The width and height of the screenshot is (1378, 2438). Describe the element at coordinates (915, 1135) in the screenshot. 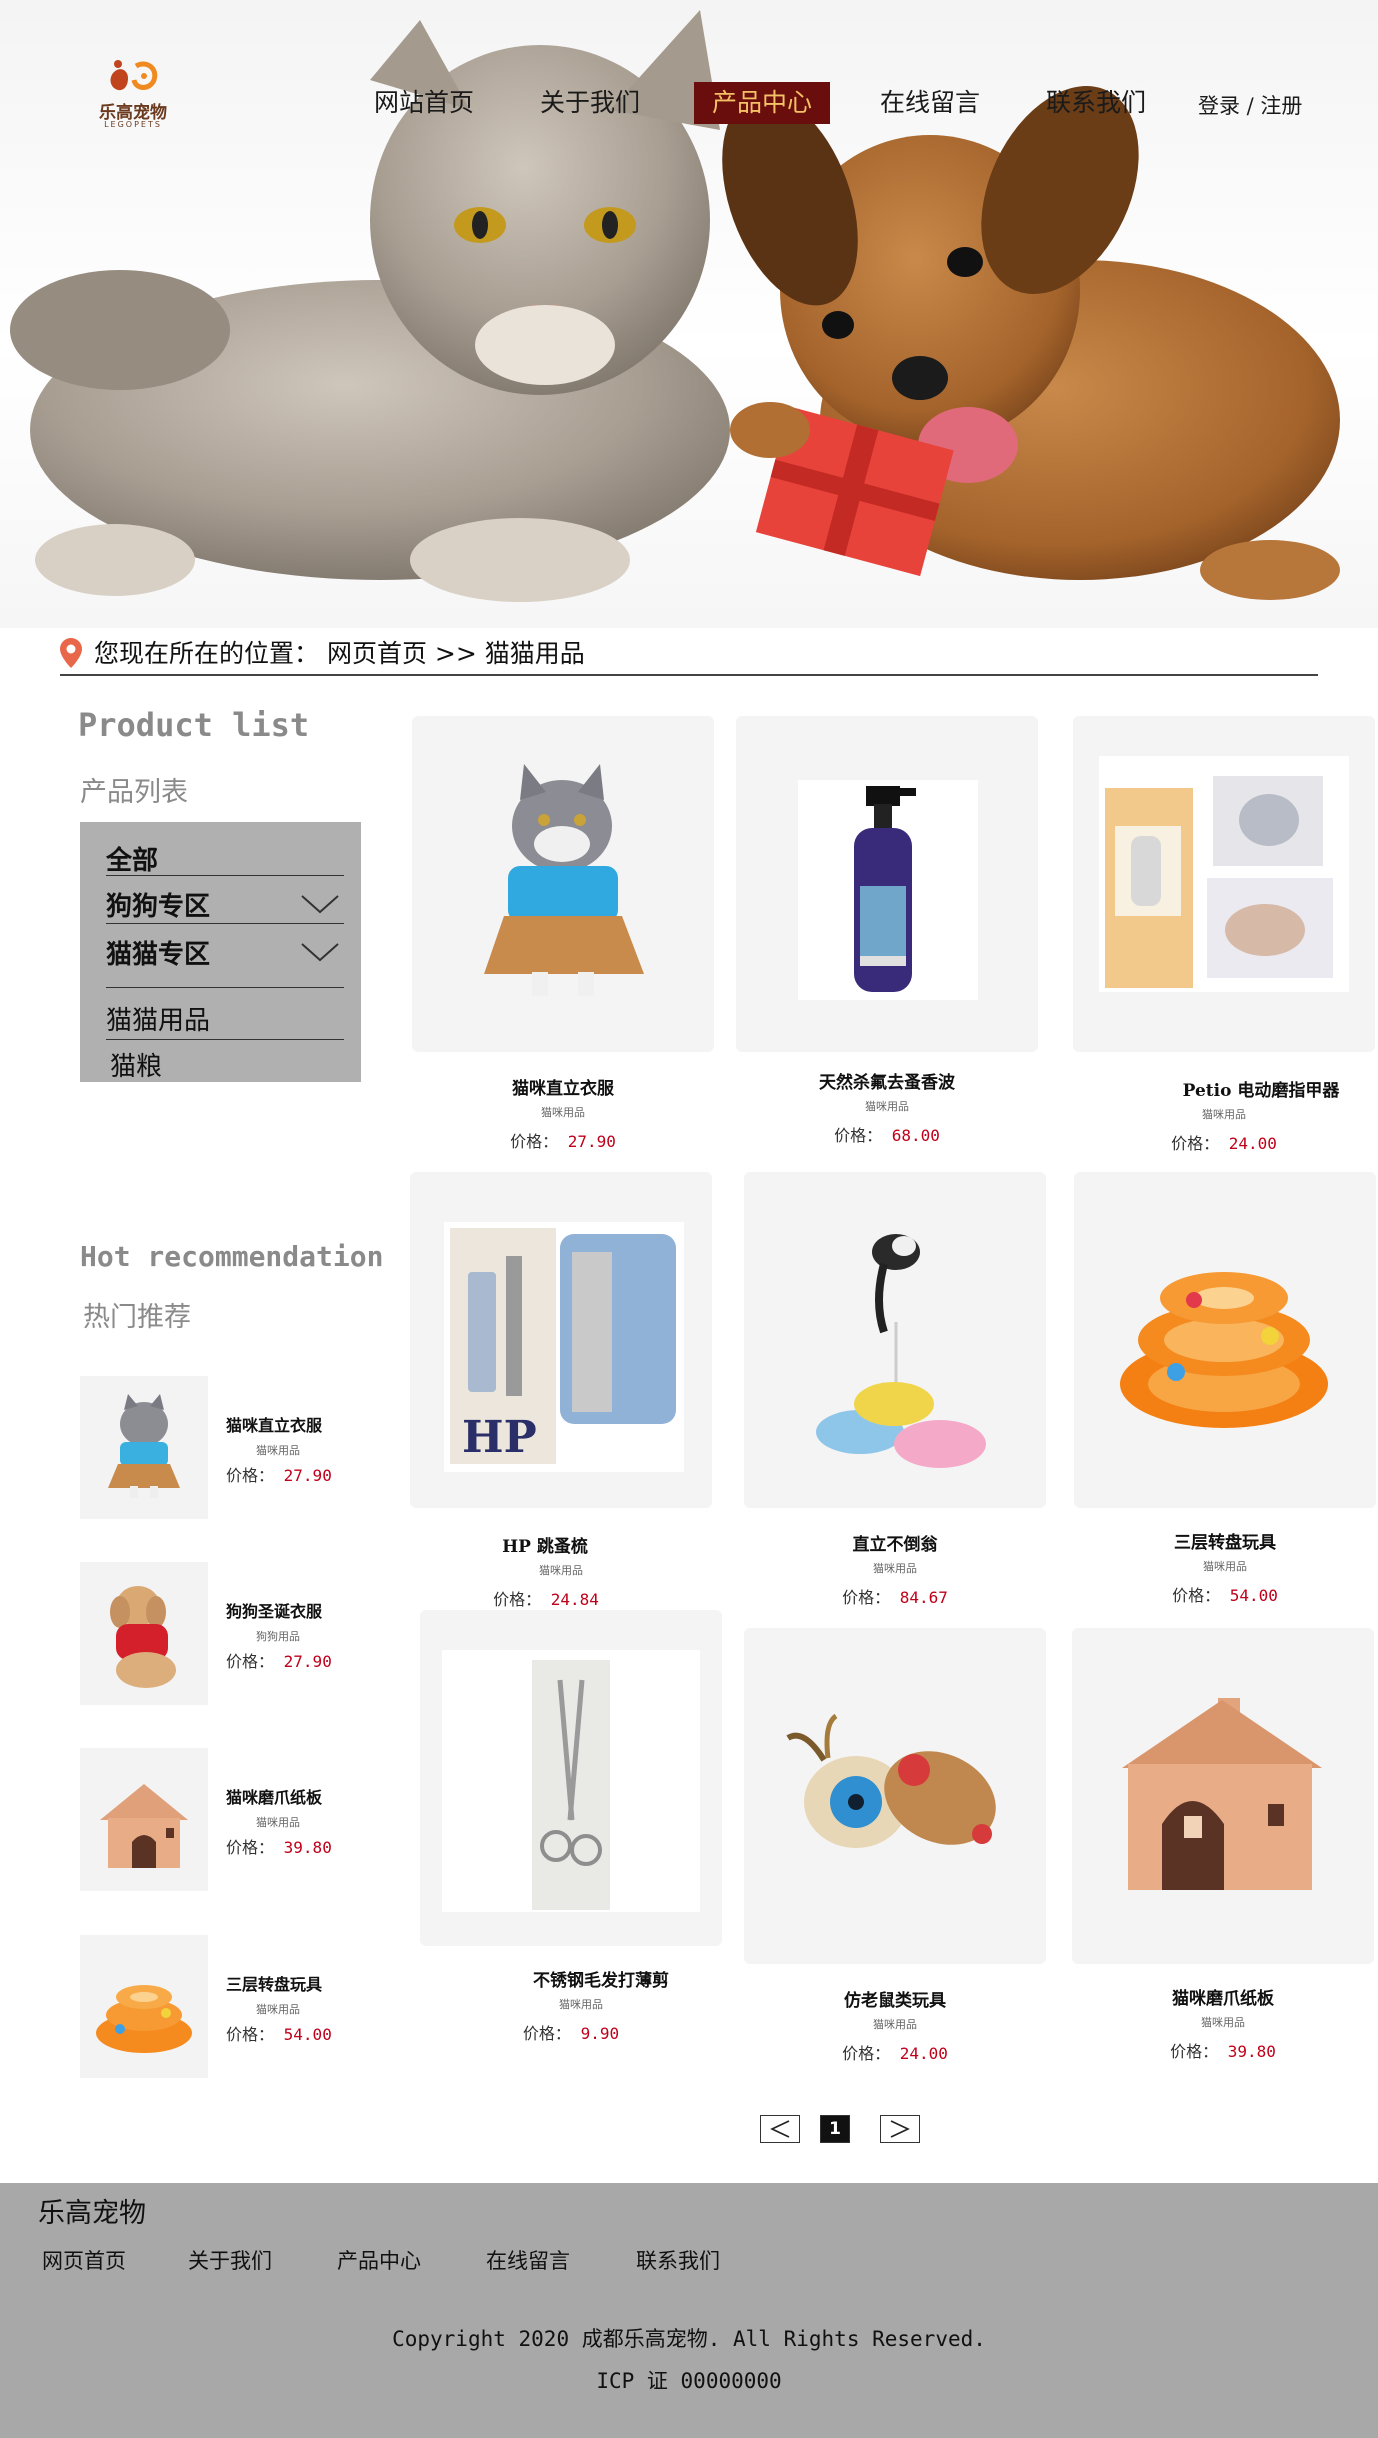

I see `price-value: 68.00` at that location.